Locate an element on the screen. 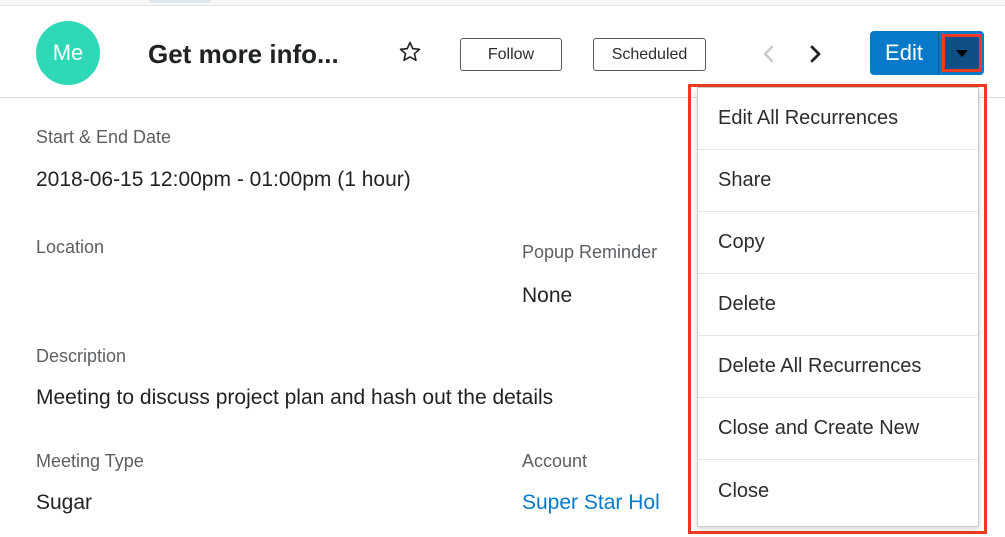 This screenshot has width=1005, height=537. menu-item-close-and-create-new: Close and Create New is located at coordinates (838, 429).